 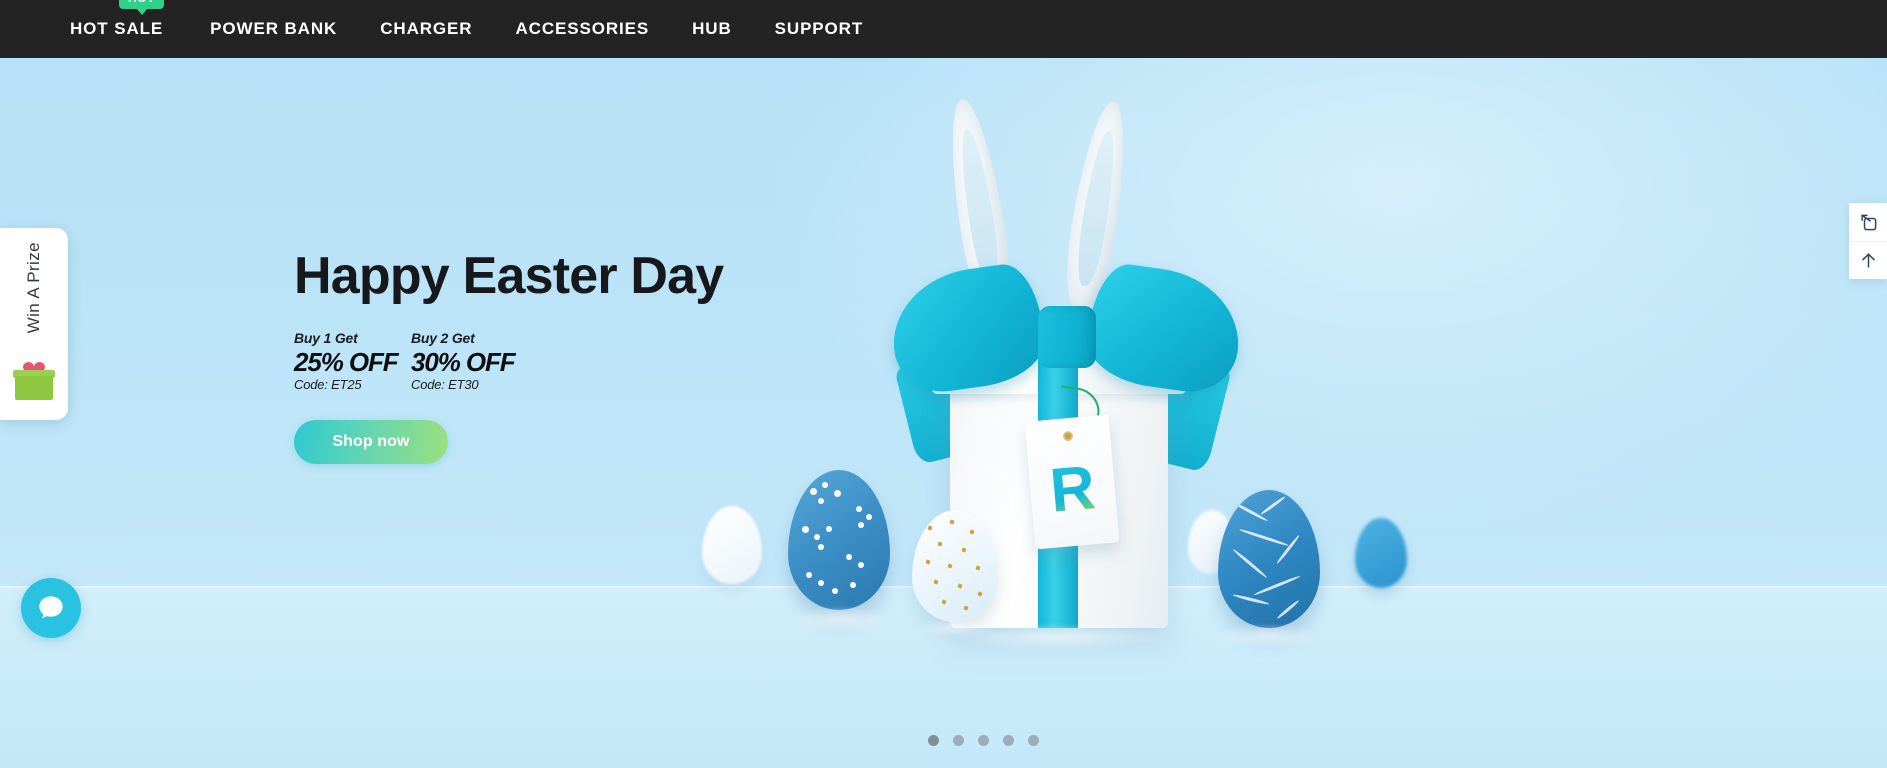 What do you see at coordinates (328, 385) in the screenshot?
I see `offer-code: Code: ET25` at bounding box center [328, 385].